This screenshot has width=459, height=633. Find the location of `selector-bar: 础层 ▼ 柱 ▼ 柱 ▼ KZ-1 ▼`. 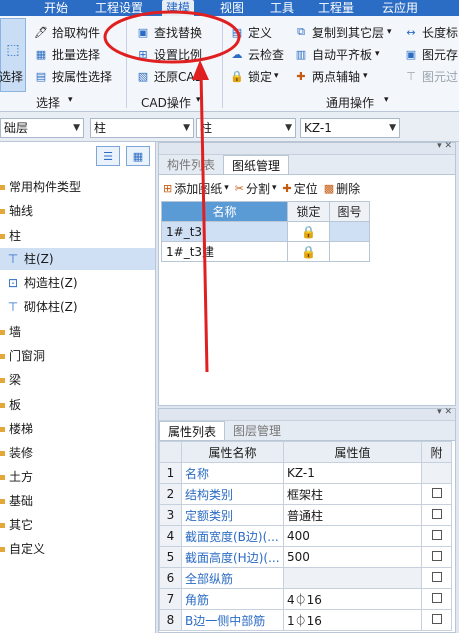

selector-bar: 础层 ▼ 柱 ▼ 柱 ▼ KZ-1 ▼ is located at coordinates (229, 127).